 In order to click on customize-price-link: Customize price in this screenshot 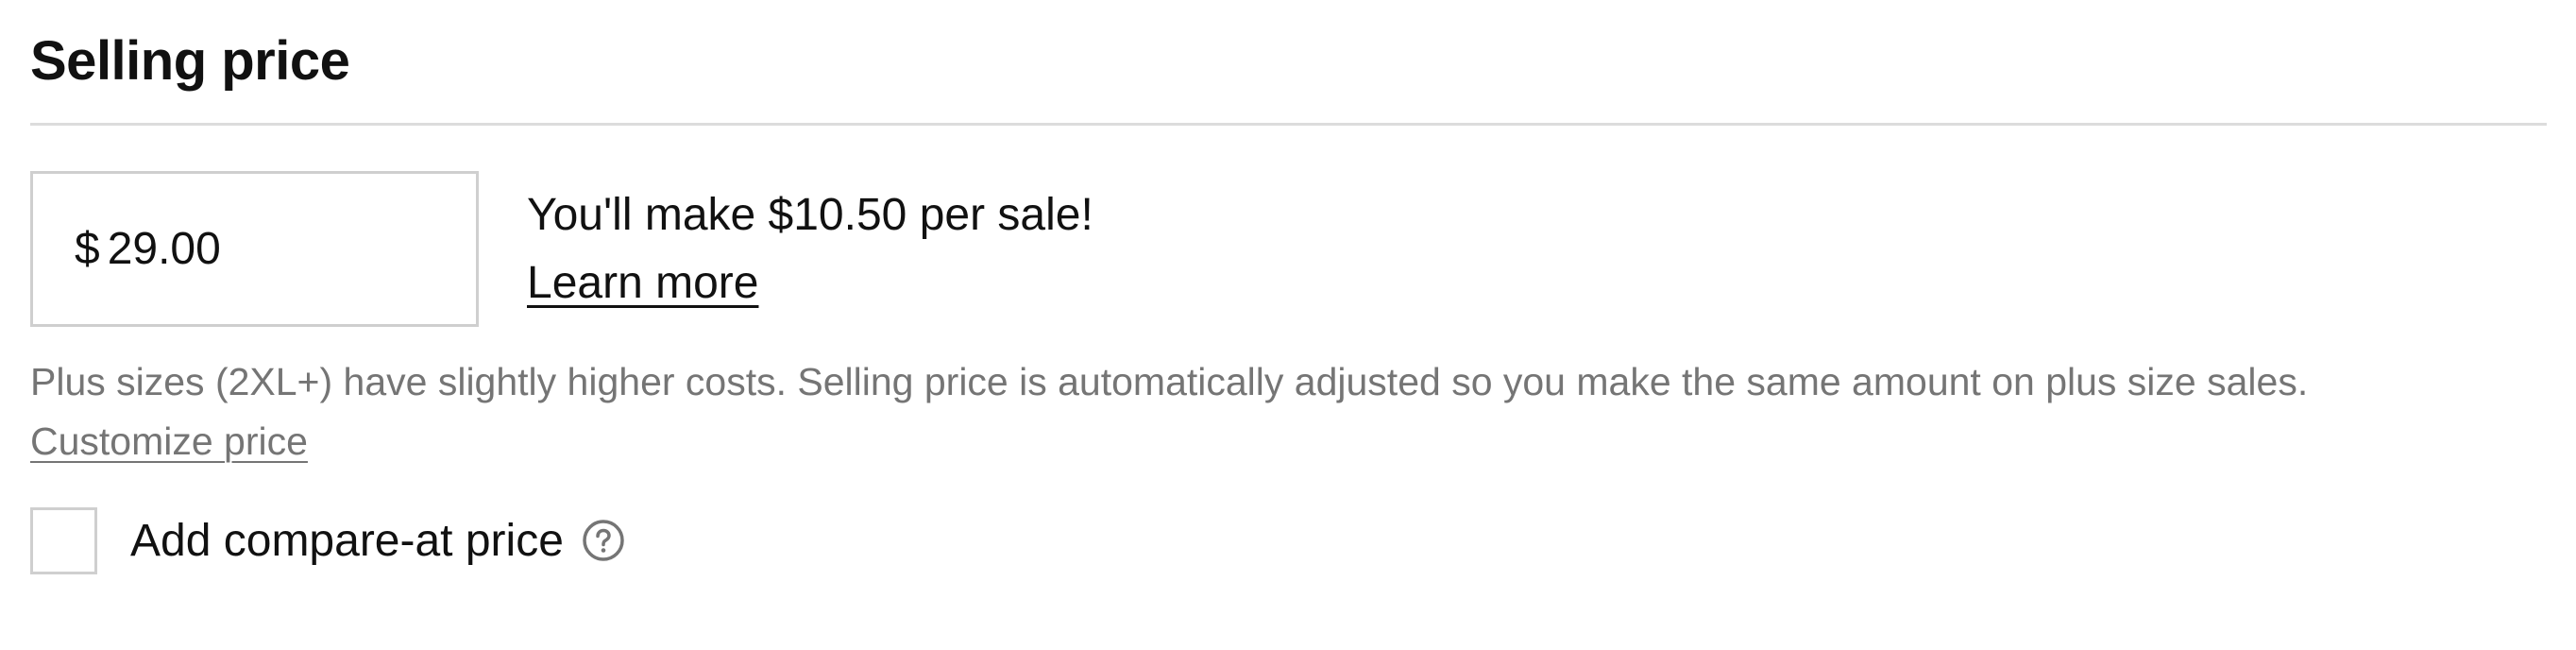, I will do `click(169, 442)`.